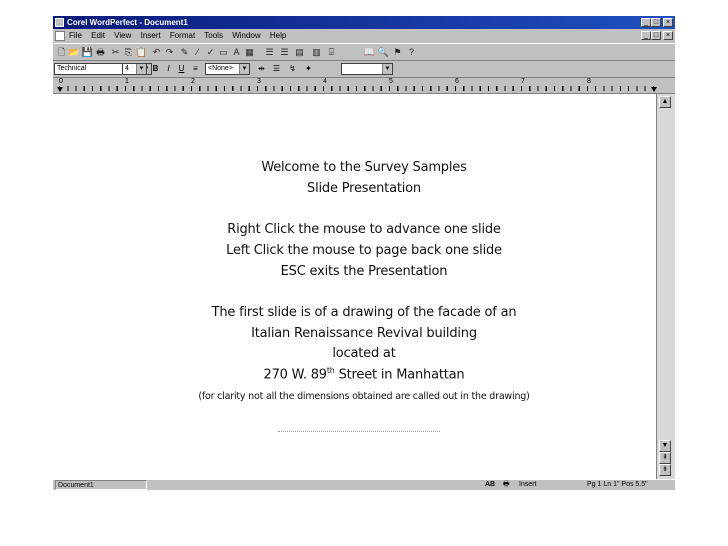  Describe the element at coordinates (367, 69) in the screenshot. I see `zoom-dropdown: ▼` at that location.